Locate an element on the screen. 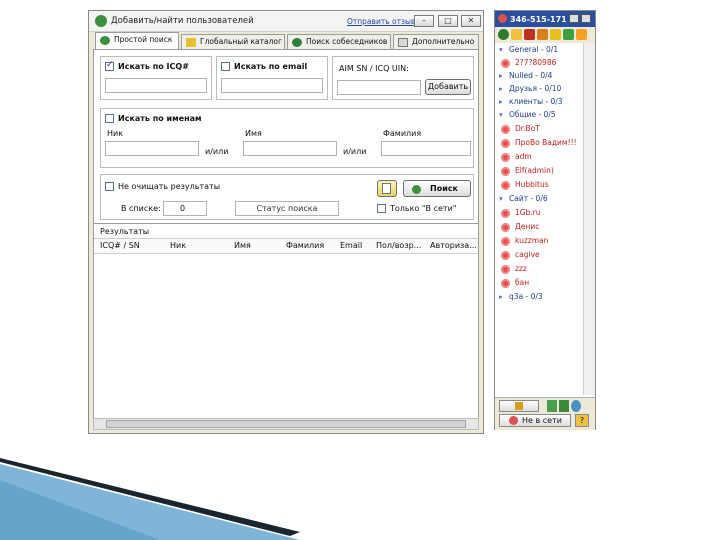  group-site: ▾ Сайт - 0/6 is located at coordinates (523, 198).